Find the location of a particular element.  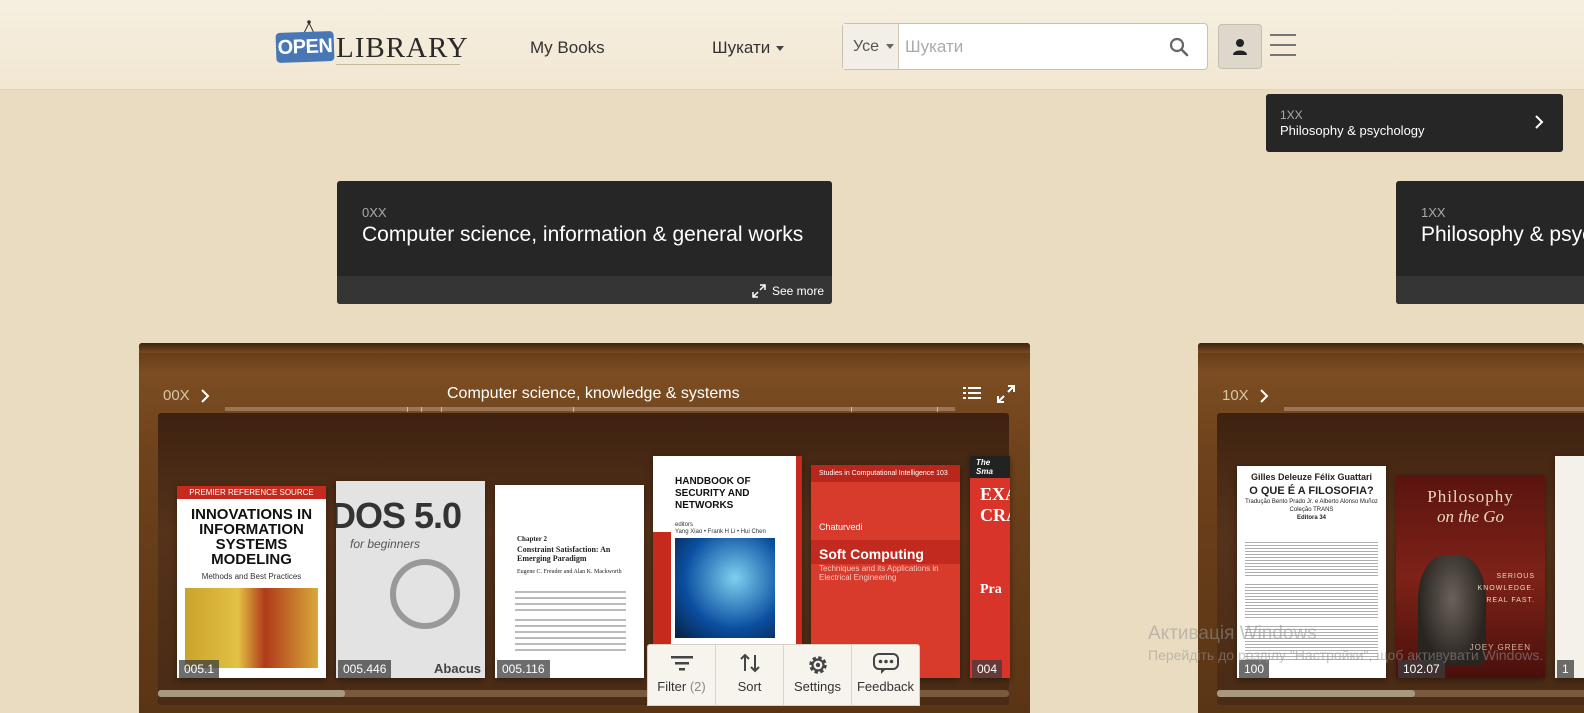

bottom-toolbar: Filter (2) Sort Settings Feedback is located at coordinates (783, 675).